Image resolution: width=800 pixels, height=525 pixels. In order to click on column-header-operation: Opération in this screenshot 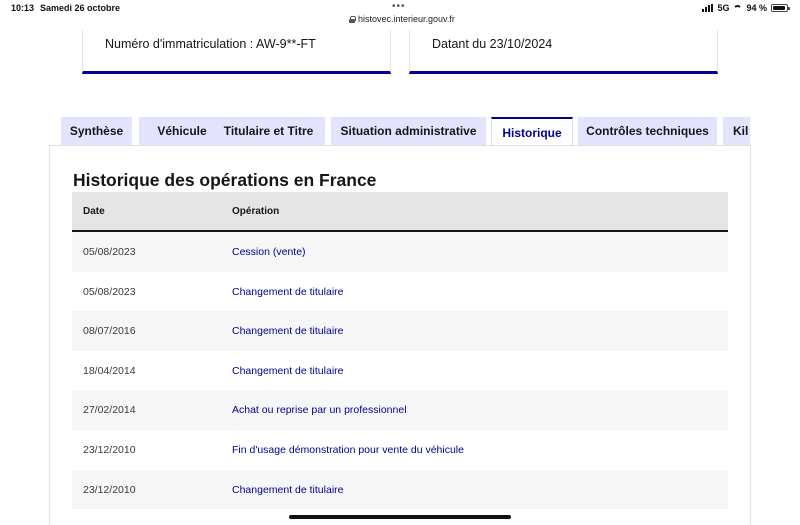, I will do `click(256, 211)`.